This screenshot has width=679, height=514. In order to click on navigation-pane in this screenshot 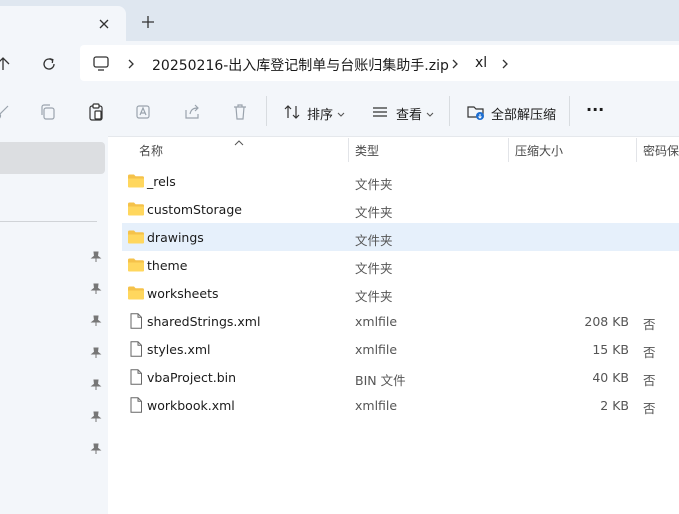, I will do `click(54, 325)`.